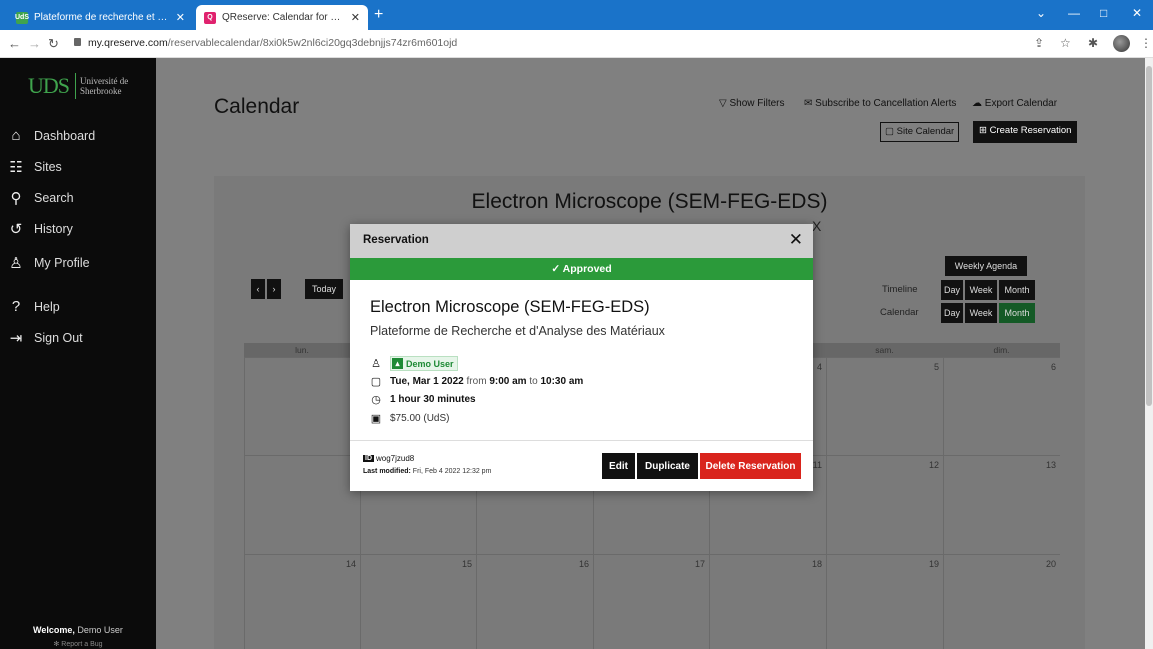 The width and height of the screenshot is (1153, 649). I want to click on cloud-icon: ☁, so click(977, 103).